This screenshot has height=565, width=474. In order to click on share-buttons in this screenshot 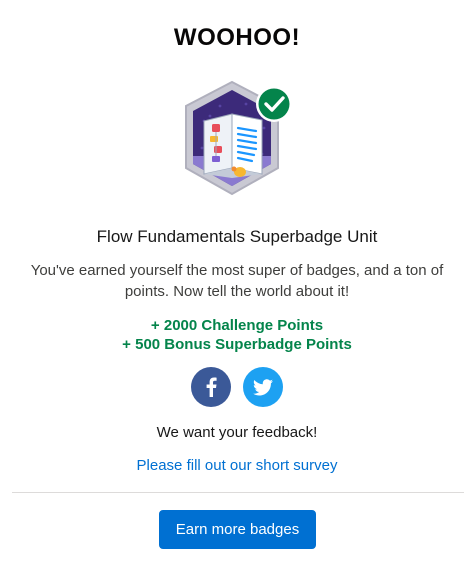, I will do `click(237, 387)`.